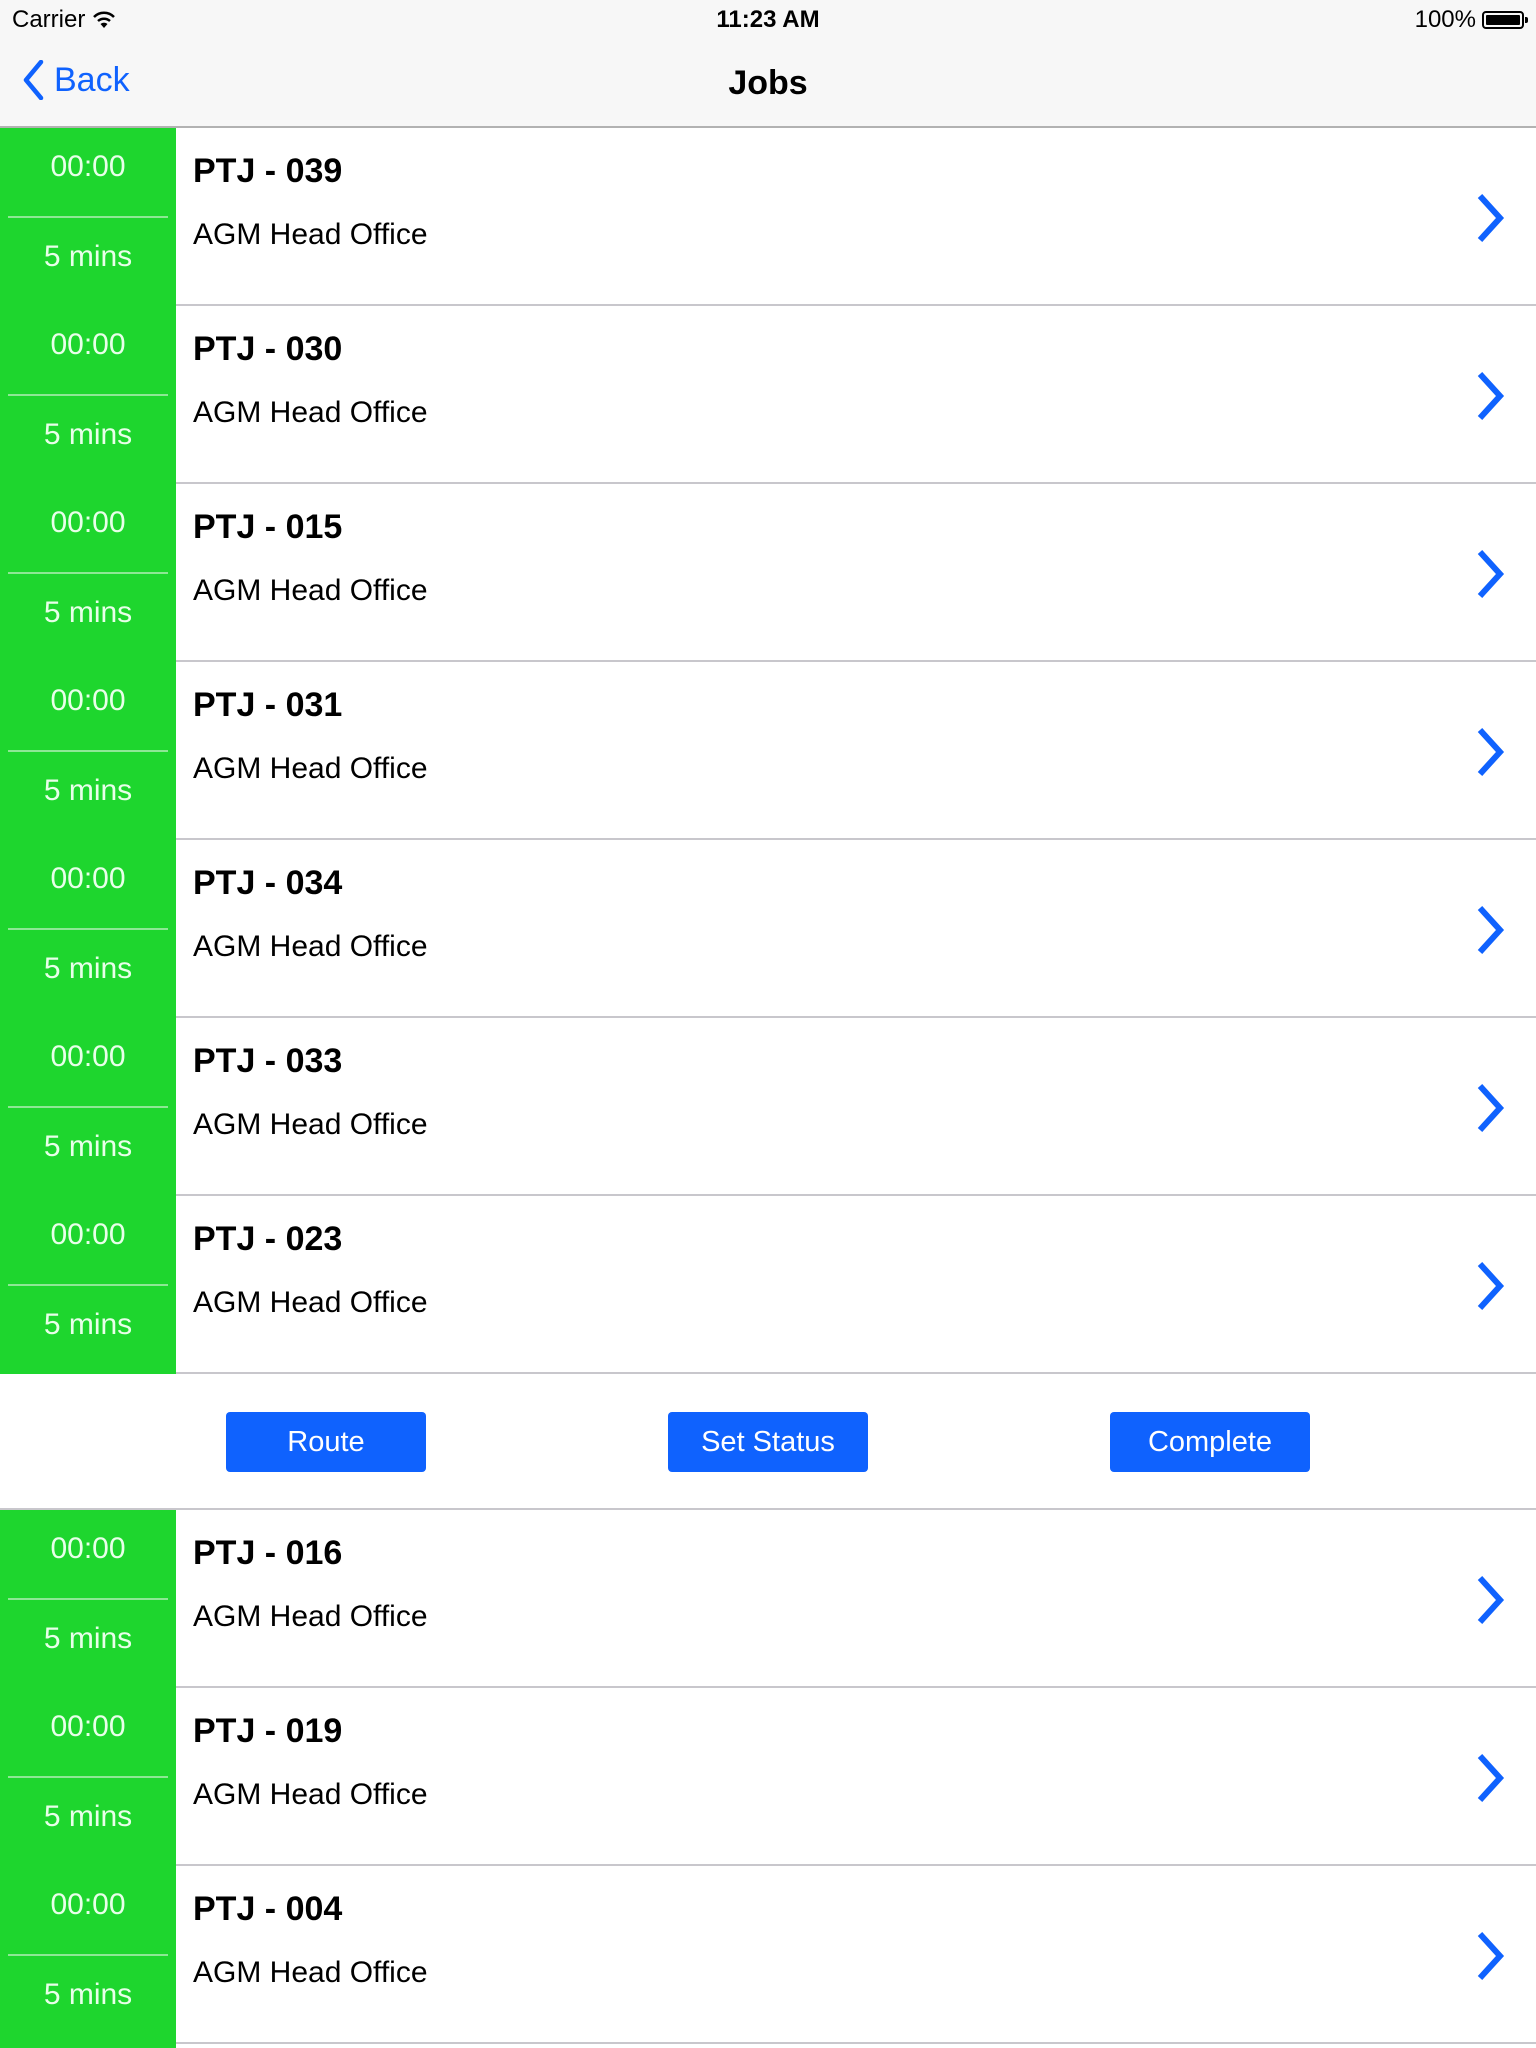  What do you see at coordinates (768, 929) in the screenshot?
I see `job-row: 00:00 5 mins PTJ - 034 AGM Head Office` at bounding box center [768, 929].